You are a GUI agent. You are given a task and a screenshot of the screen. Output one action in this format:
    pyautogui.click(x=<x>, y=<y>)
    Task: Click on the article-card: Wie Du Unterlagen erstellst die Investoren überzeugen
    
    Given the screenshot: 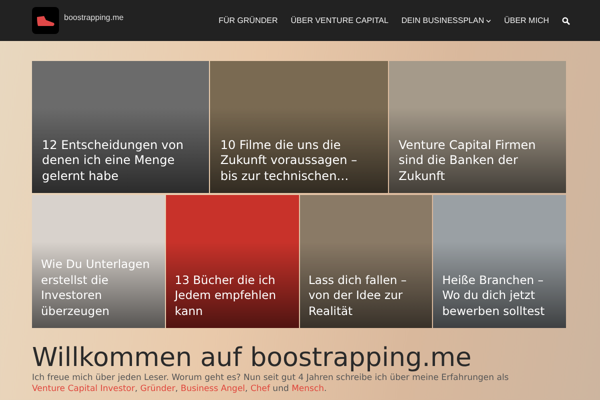 What is the action you would take?
    pyautogui.click(x=98, y=261)
    